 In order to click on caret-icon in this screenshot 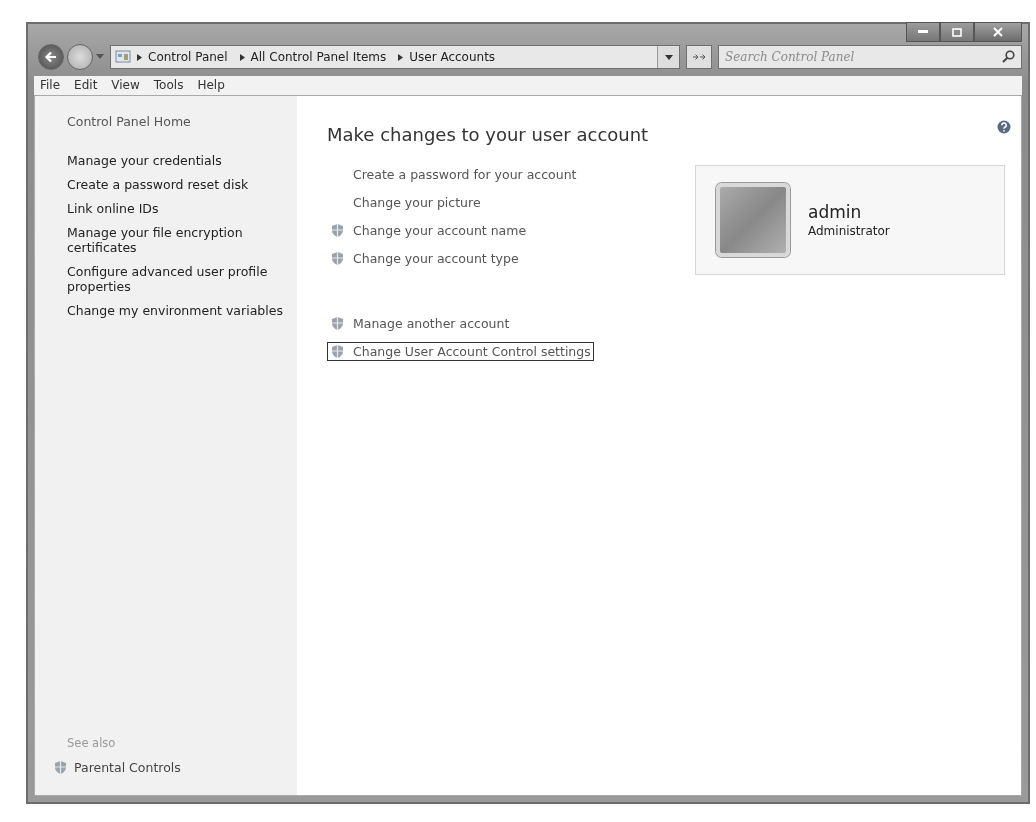, I will do `click(668, 57)`.